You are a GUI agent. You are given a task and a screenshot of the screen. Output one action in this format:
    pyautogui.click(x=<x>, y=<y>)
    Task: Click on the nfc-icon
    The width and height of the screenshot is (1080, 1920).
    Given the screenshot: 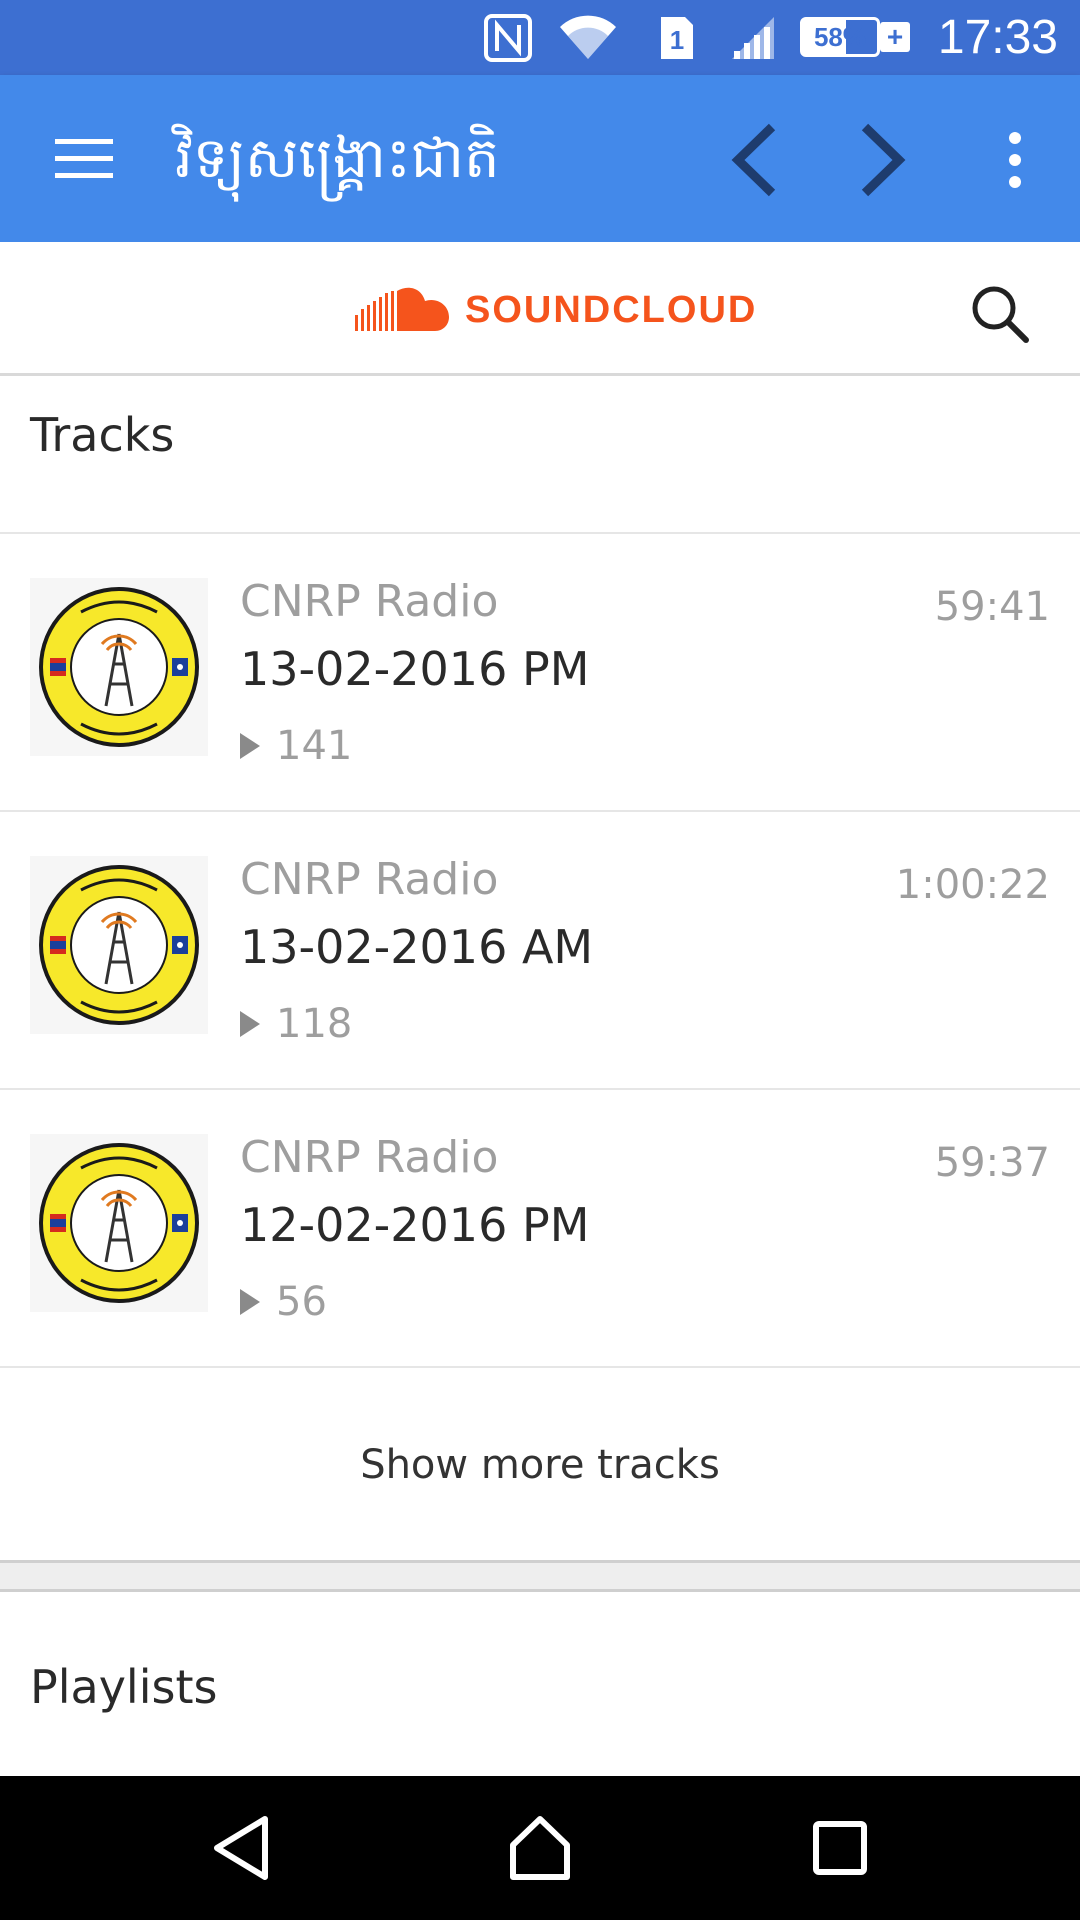 What is the action you would take?
    pyautogui.click(x=508, y=38)
    